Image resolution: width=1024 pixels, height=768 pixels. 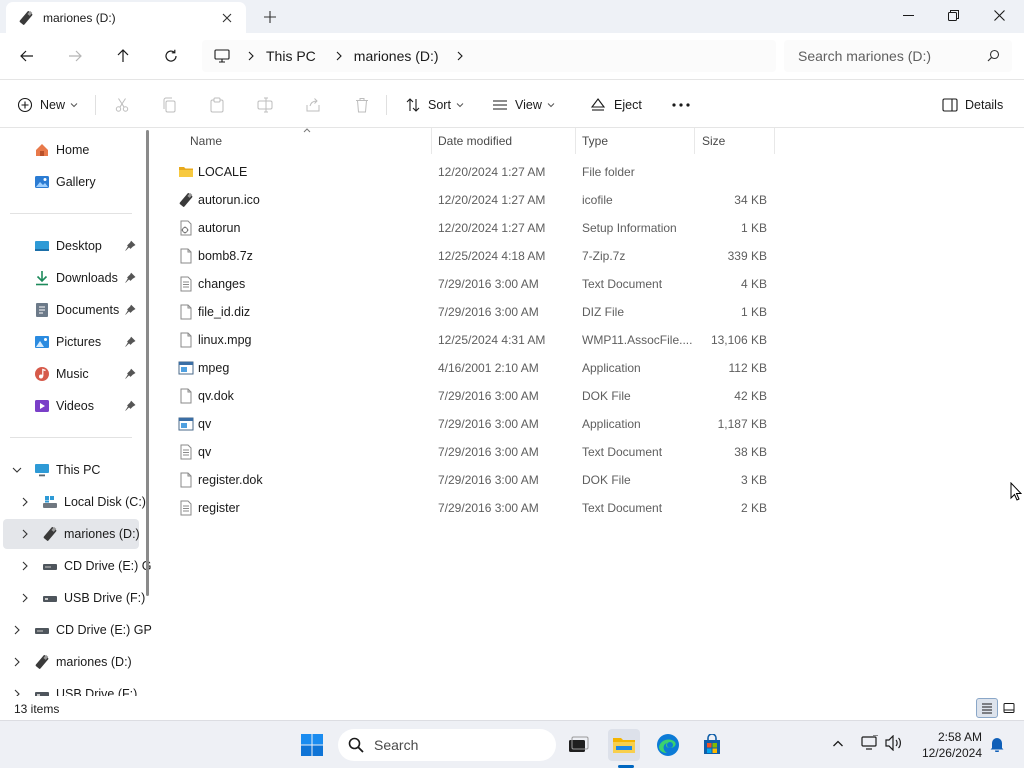 What do you see at coordinates (870, 743) in the screenshot?
I see `network-icon` at bounding box center [870, 743].